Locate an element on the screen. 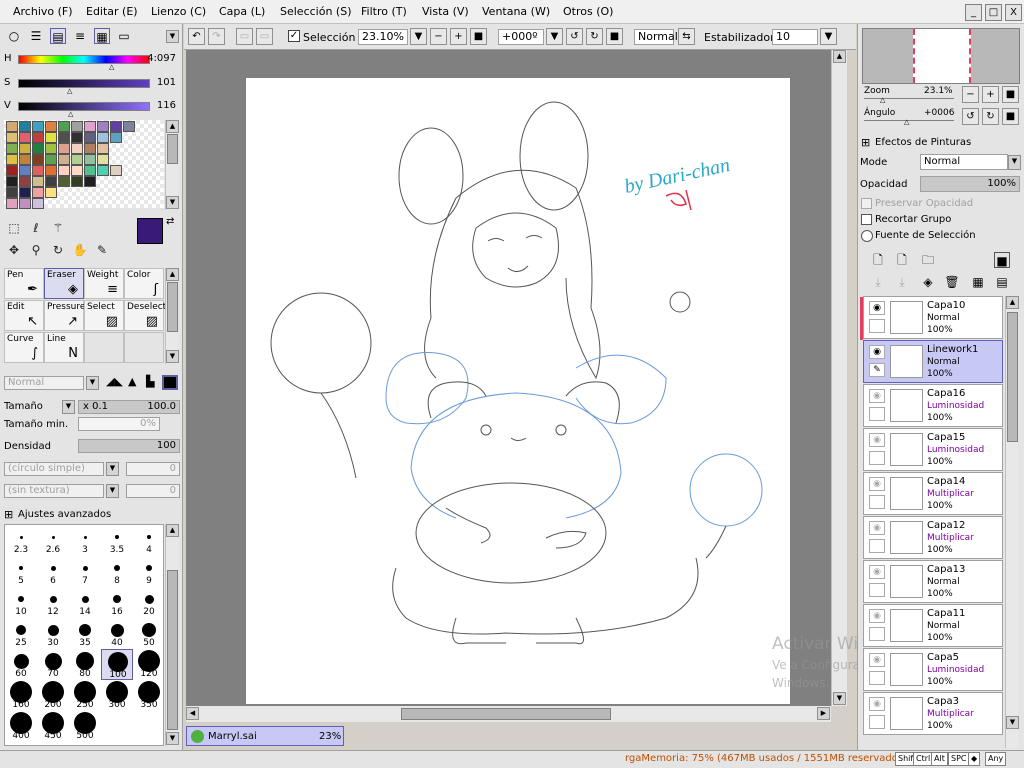  size-multiplier-dropdown: ▼ is located at coordinates (68, 407).